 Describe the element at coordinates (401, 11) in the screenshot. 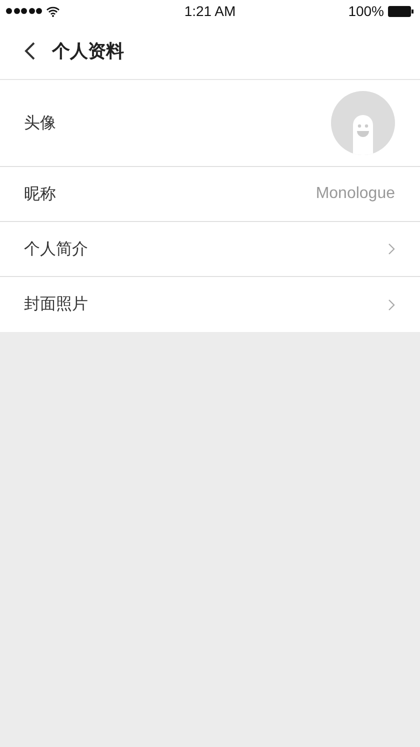

I see `battery-icon` at that location.